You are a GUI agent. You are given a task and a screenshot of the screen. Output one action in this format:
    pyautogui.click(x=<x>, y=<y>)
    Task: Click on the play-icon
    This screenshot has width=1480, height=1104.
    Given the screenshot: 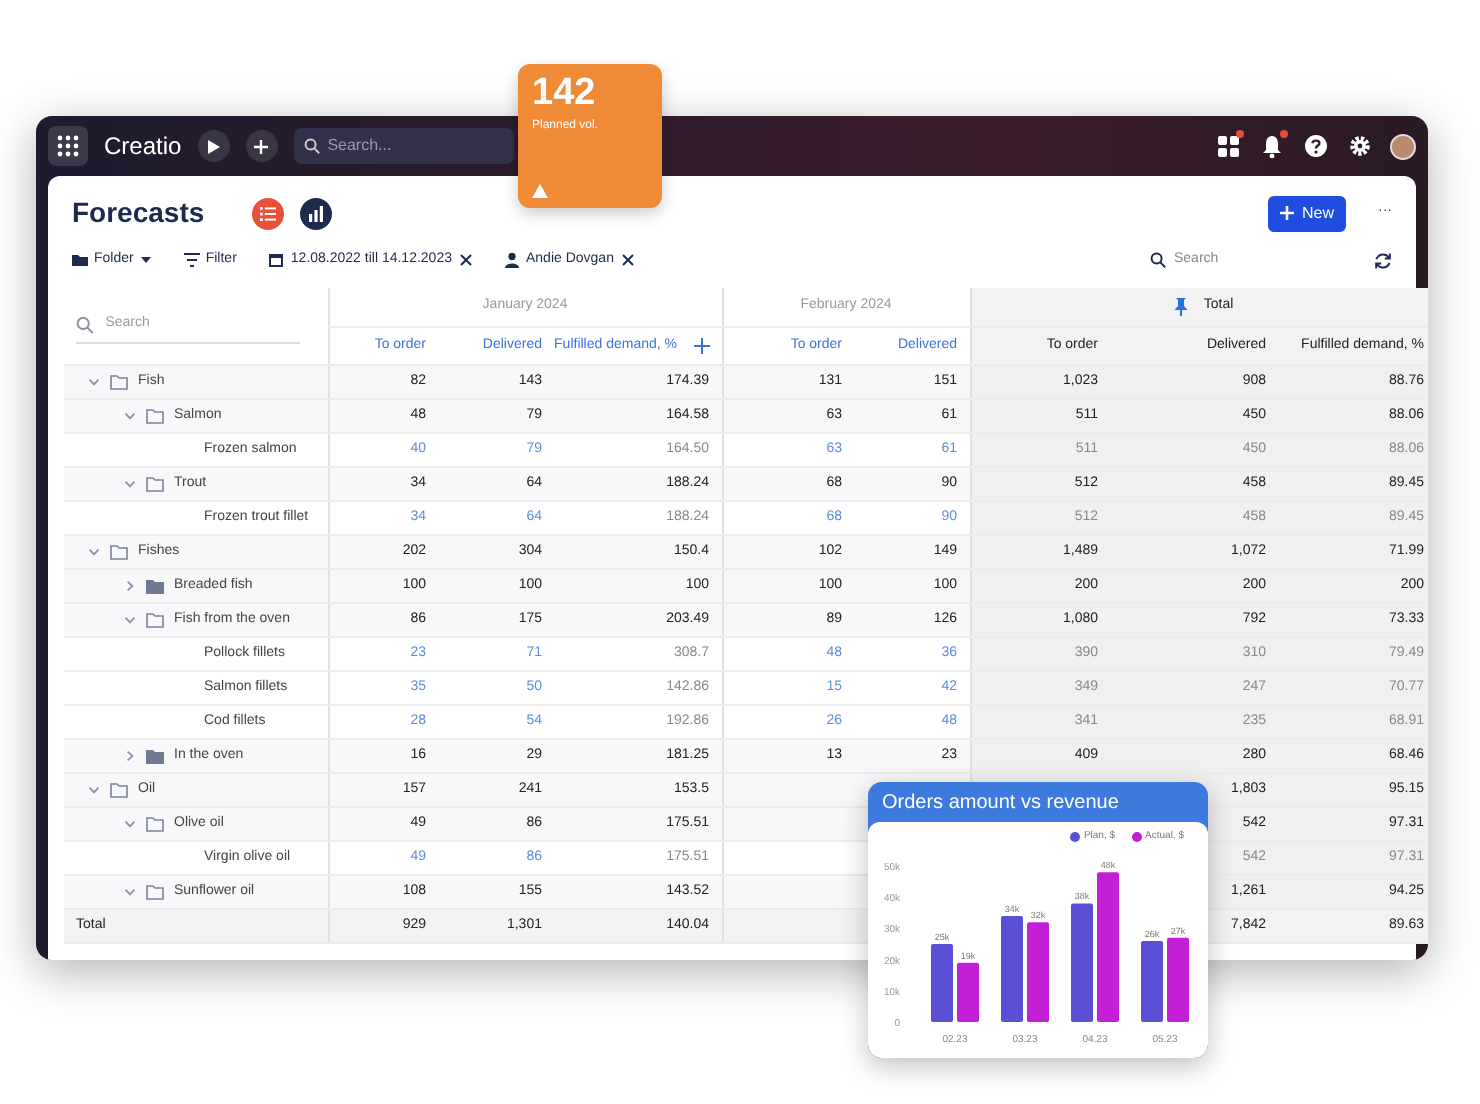 What is the action you would take?
    pyautogui.click(x=213, y=146)
    